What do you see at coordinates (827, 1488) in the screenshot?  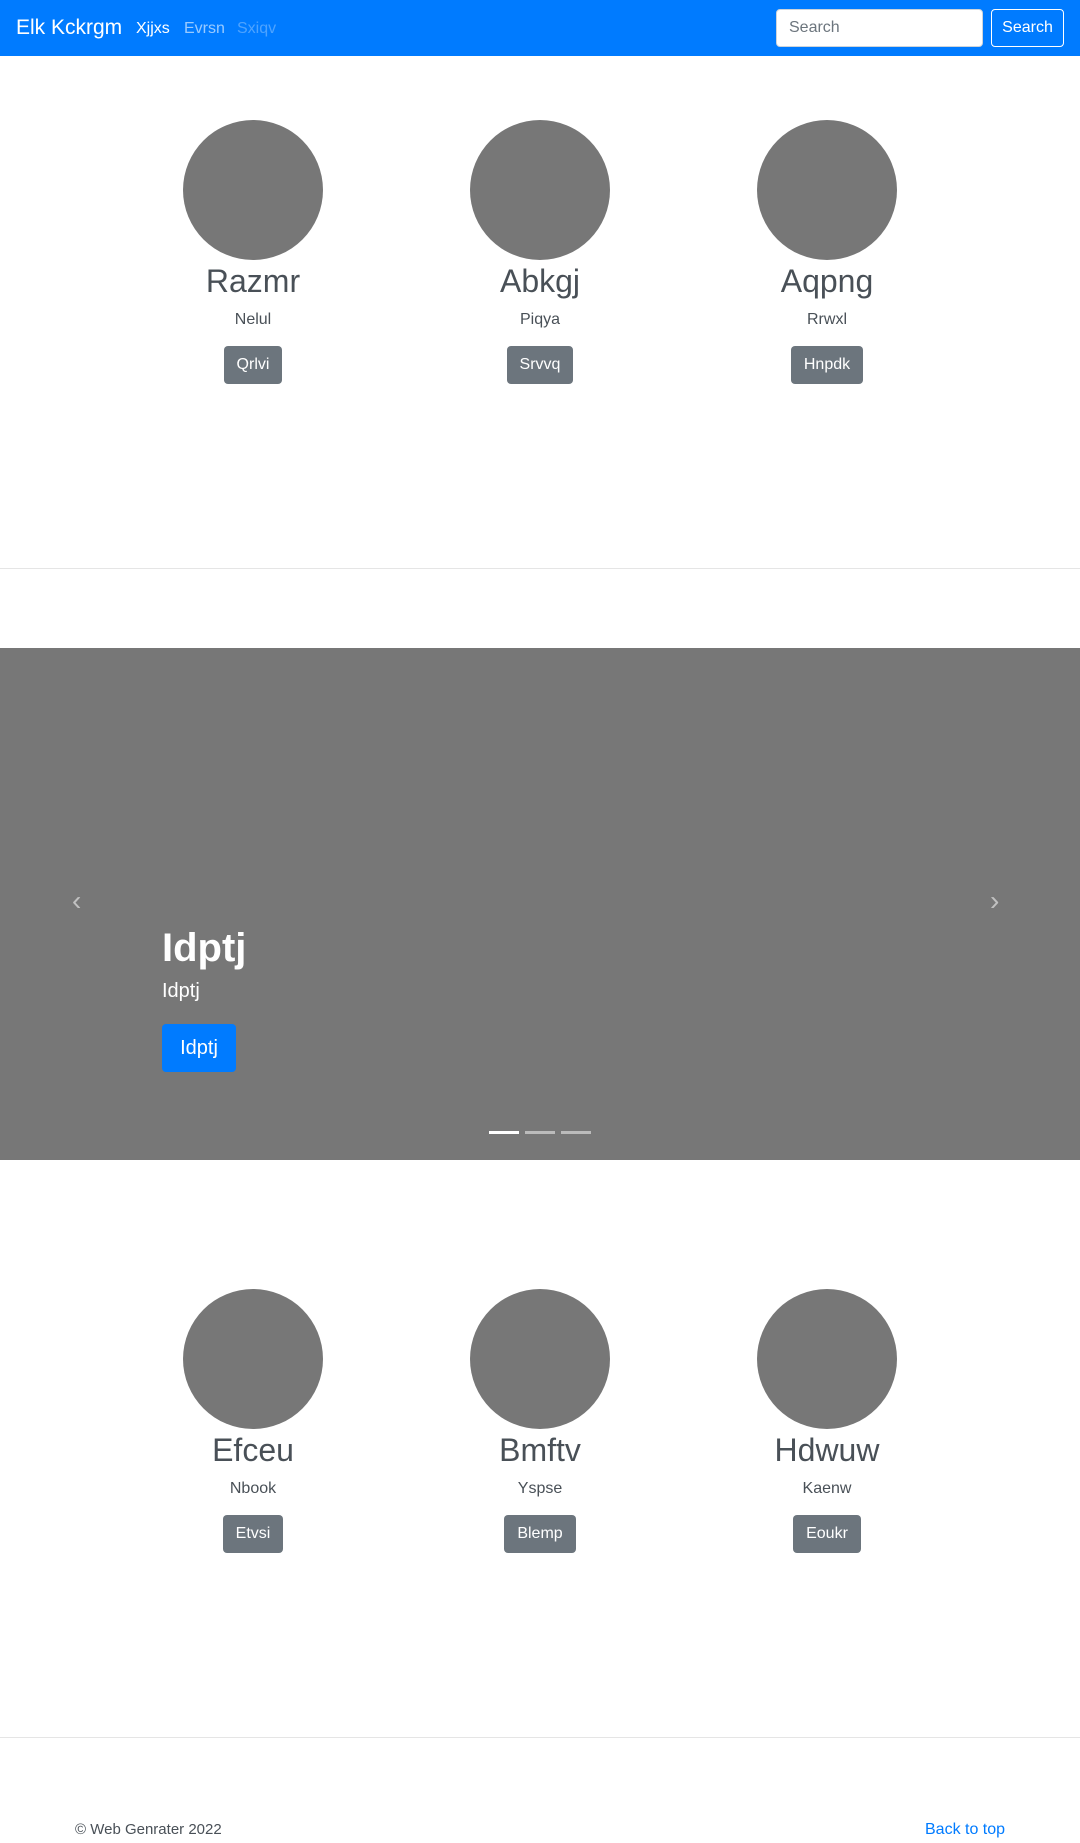 I see `column-subtitle: Kaenw` at bounding box center [827, 1488].